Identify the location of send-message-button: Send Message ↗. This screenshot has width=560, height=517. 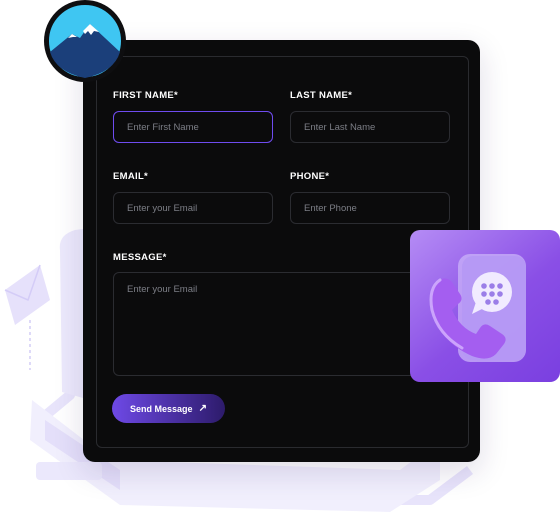
(168, 408).